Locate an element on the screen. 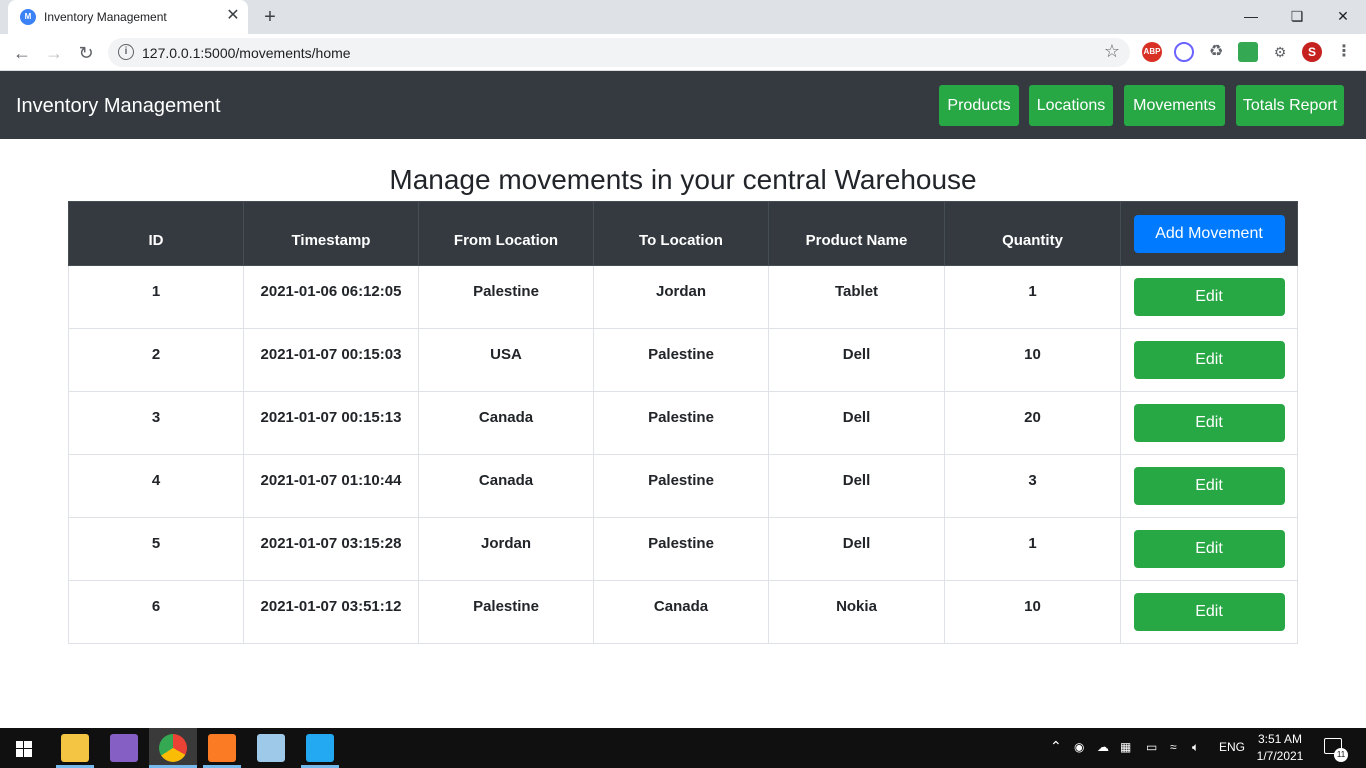  windows-start-icon is located at coordinates (24, 749).